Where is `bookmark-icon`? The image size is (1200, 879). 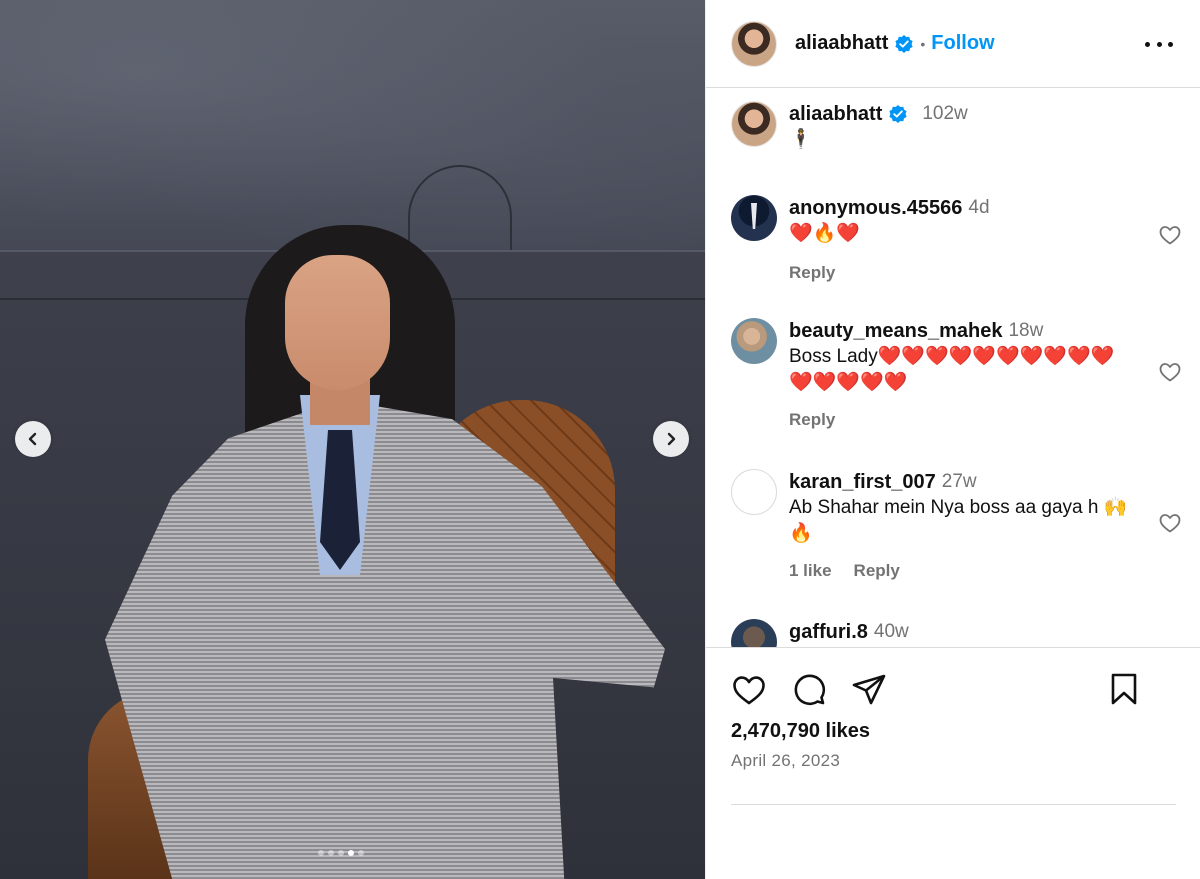
bookmark-icon is located at coordinates (1124, 689).